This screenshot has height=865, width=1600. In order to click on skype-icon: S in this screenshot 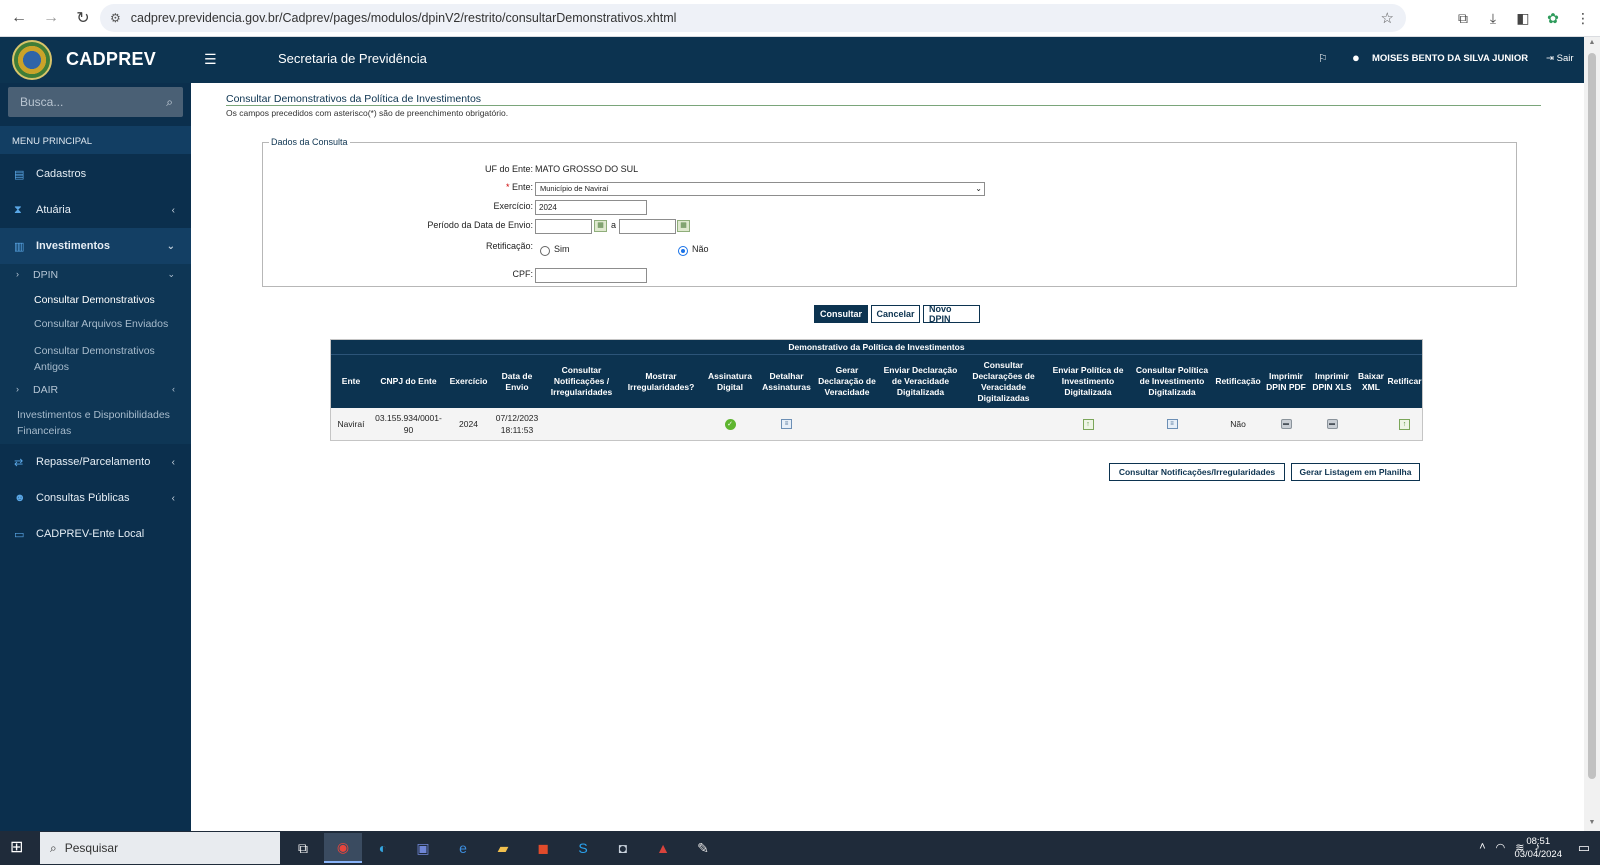, I will do `click(583, 848)`.